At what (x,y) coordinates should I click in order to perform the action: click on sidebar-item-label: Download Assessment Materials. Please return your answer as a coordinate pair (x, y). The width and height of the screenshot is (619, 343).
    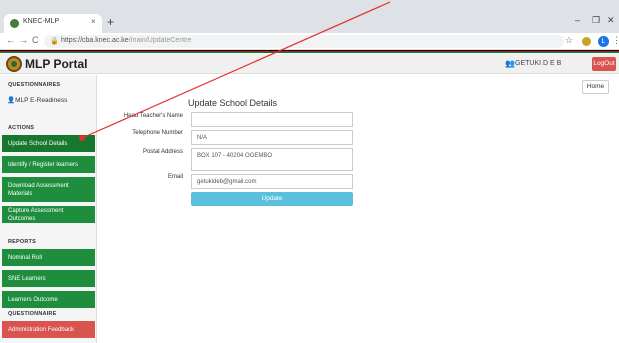
    Looking at the image, I should click on (38, 189).